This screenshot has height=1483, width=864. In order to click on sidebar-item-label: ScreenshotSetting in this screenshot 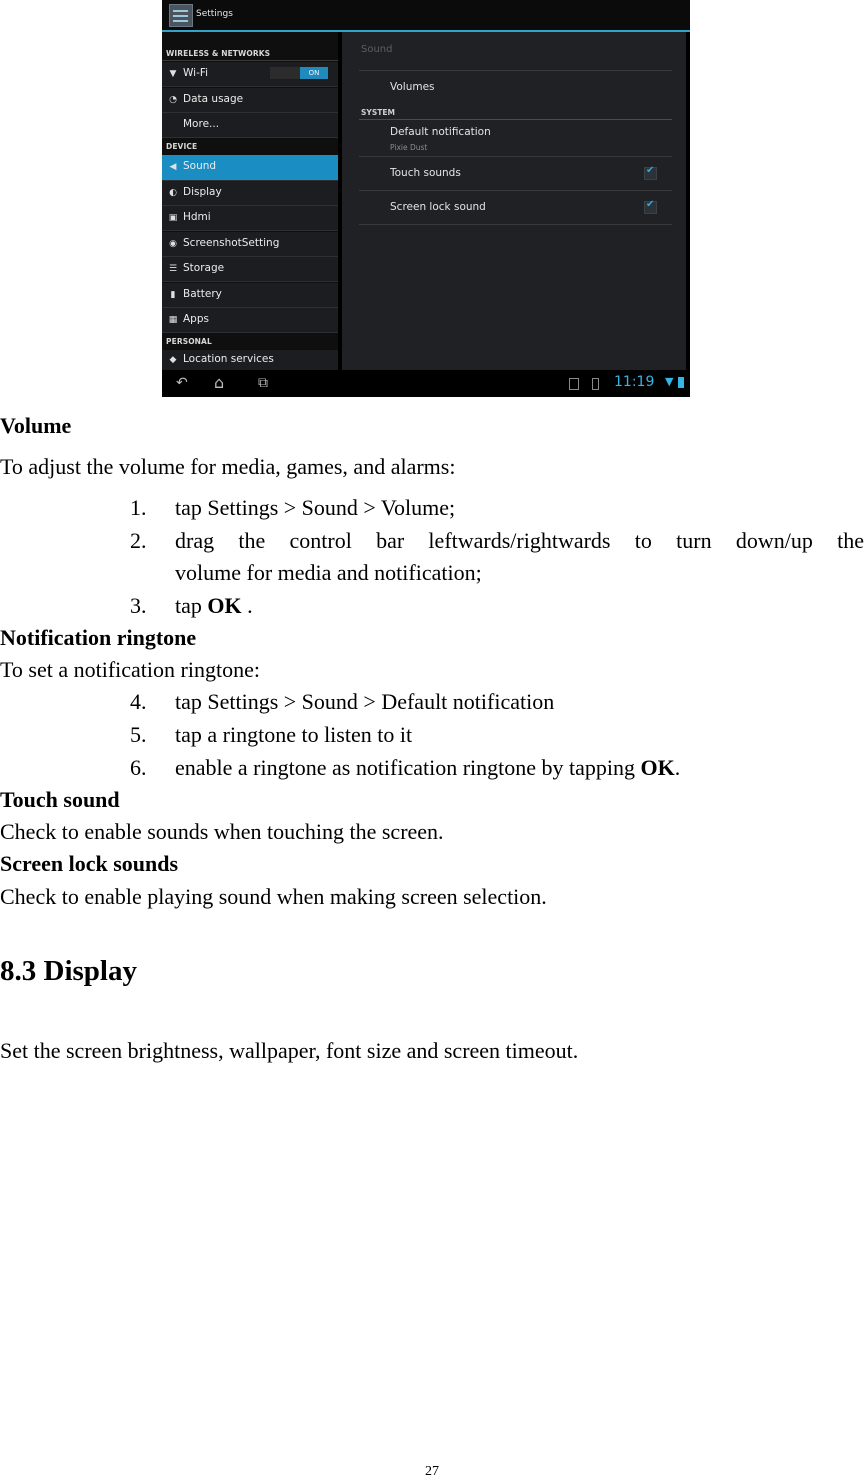, I will do `click(231, 243)`.